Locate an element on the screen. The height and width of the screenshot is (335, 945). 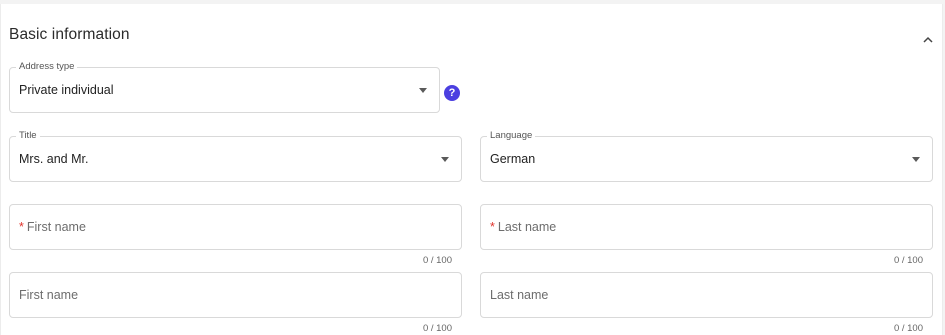
last-name-field: Last name is located at coordinates (706, 295).